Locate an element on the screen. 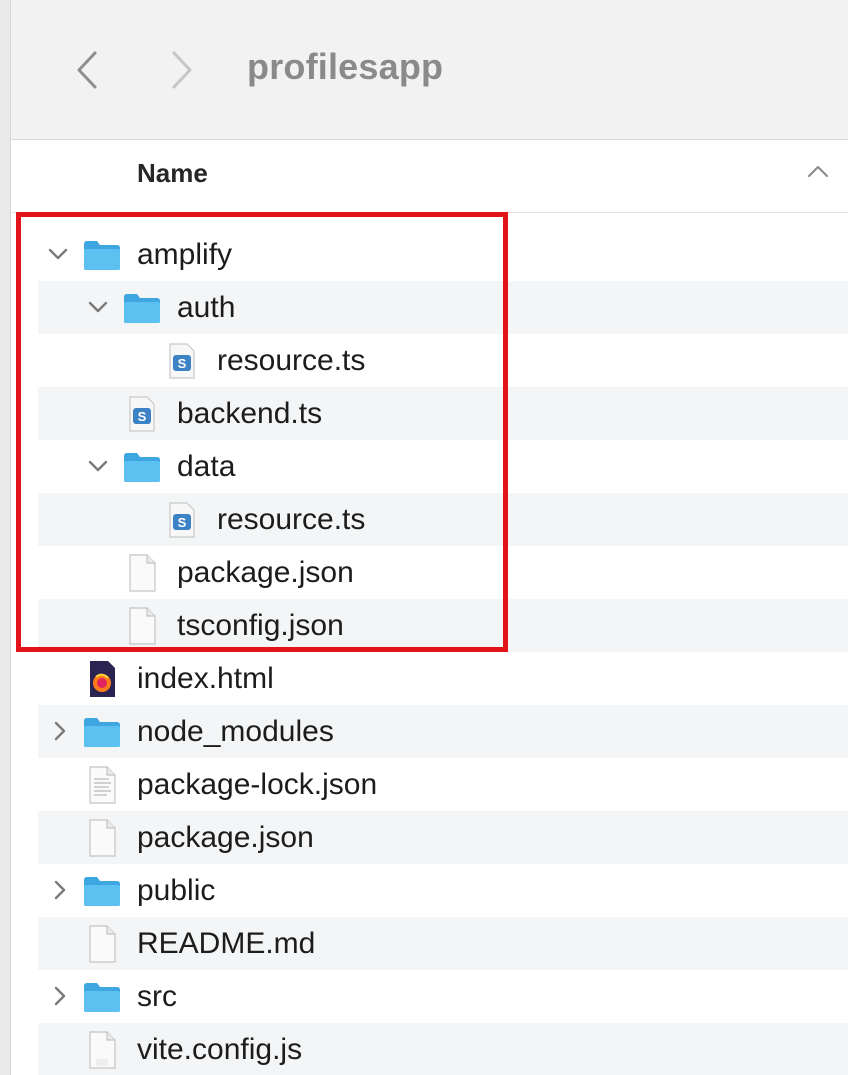  list-item-auth: auth is located at coordinates (443, 307).